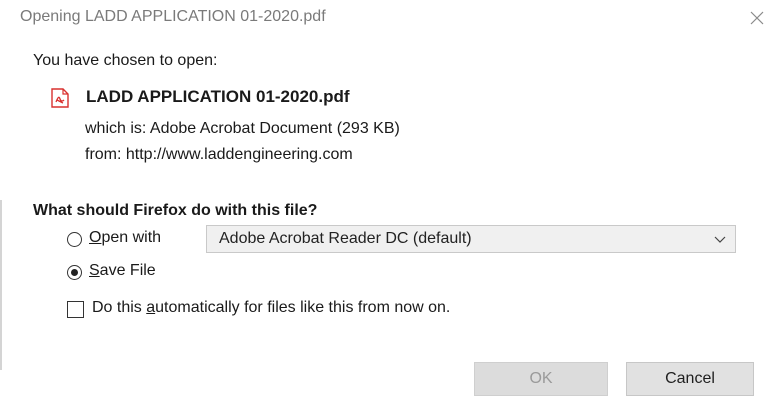 This screenshot has width=782, height=408. I want to click on pdf-file-icon, so click(60, 98).